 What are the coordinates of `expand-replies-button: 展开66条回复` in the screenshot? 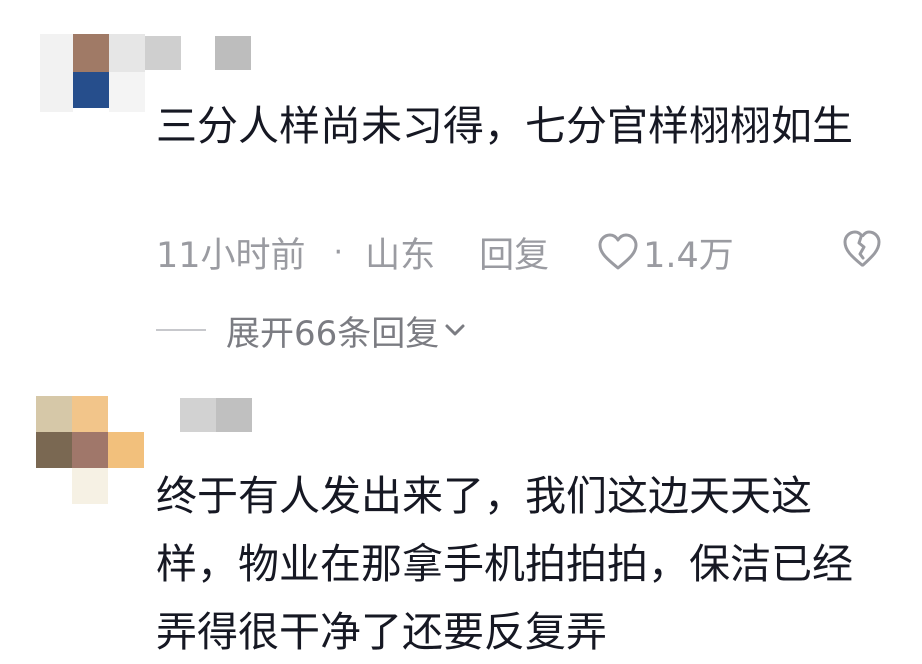 It's located at (311, 330).